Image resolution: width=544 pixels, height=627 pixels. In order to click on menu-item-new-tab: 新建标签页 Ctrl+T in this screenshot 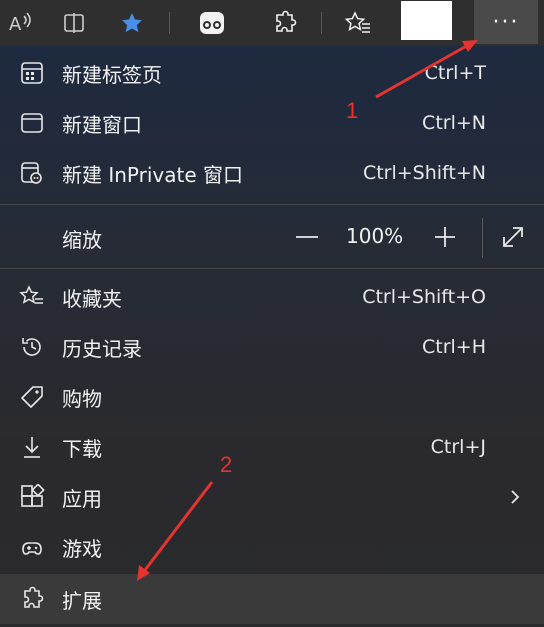, I will do `click(272, 73)`.